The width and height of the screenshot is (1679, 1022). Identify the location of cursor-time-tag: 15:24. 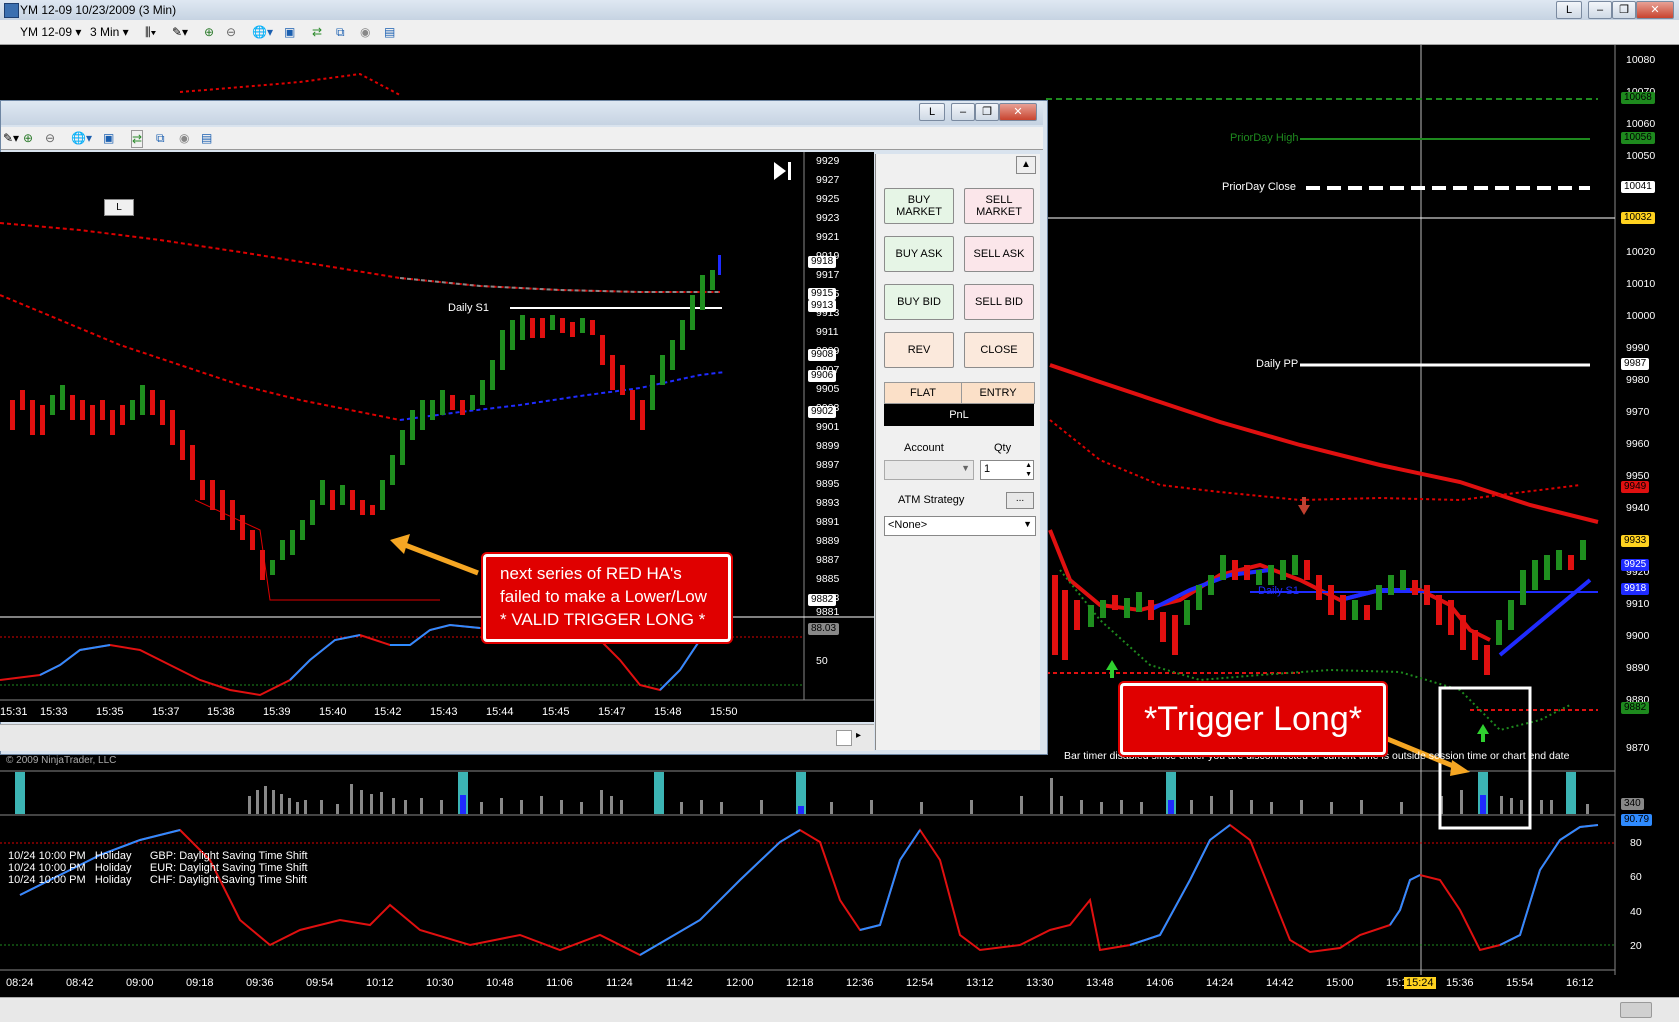
(1420, 983).